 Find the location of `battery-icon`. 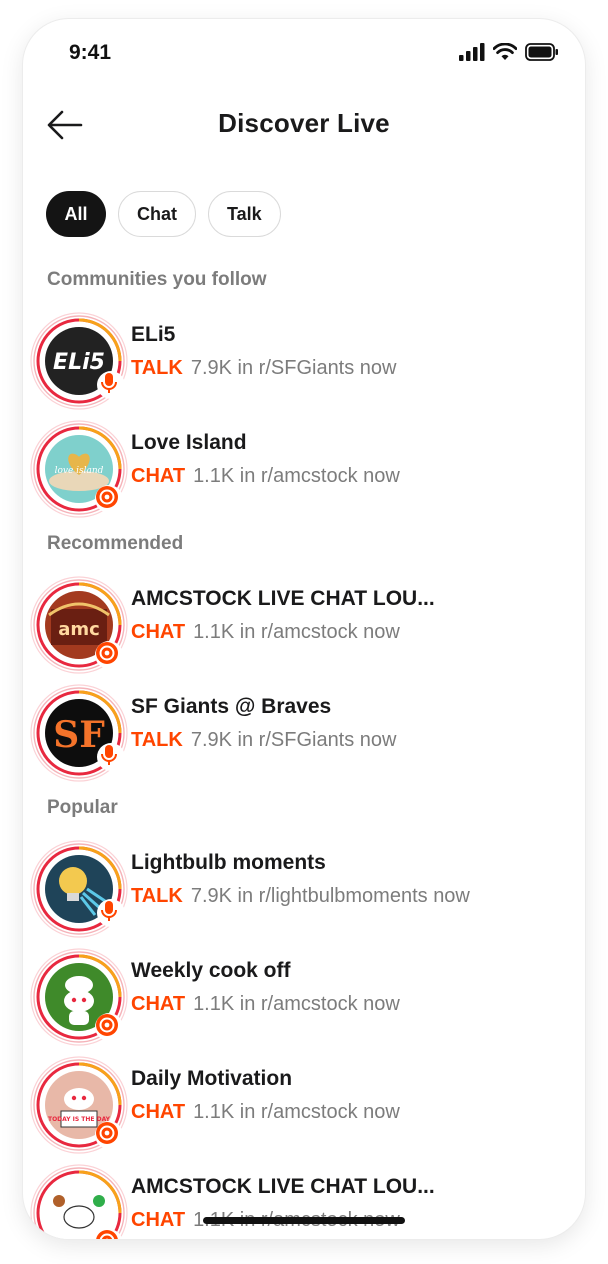

battery-icon is located at coordinates (541, 52).